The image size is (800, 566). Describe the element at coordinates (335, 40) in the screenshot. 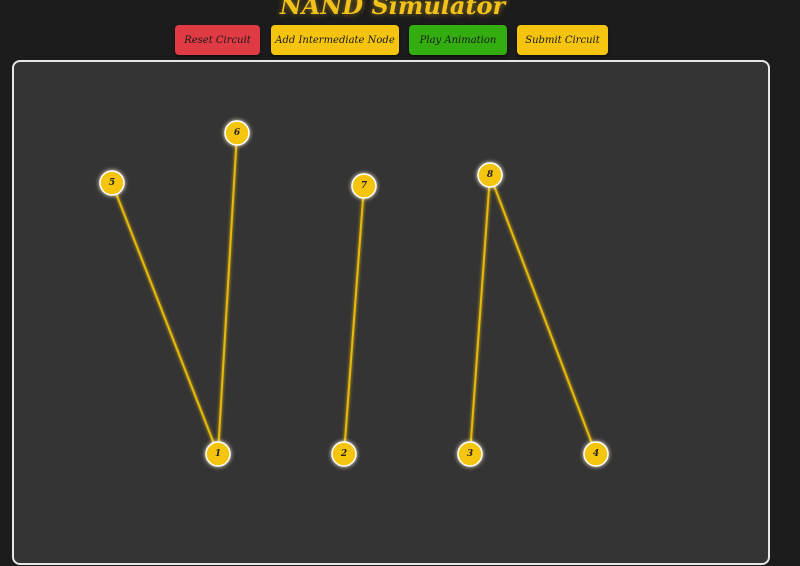

I see `add-intermediate-node-button: Add Intermediate Node` at that location.